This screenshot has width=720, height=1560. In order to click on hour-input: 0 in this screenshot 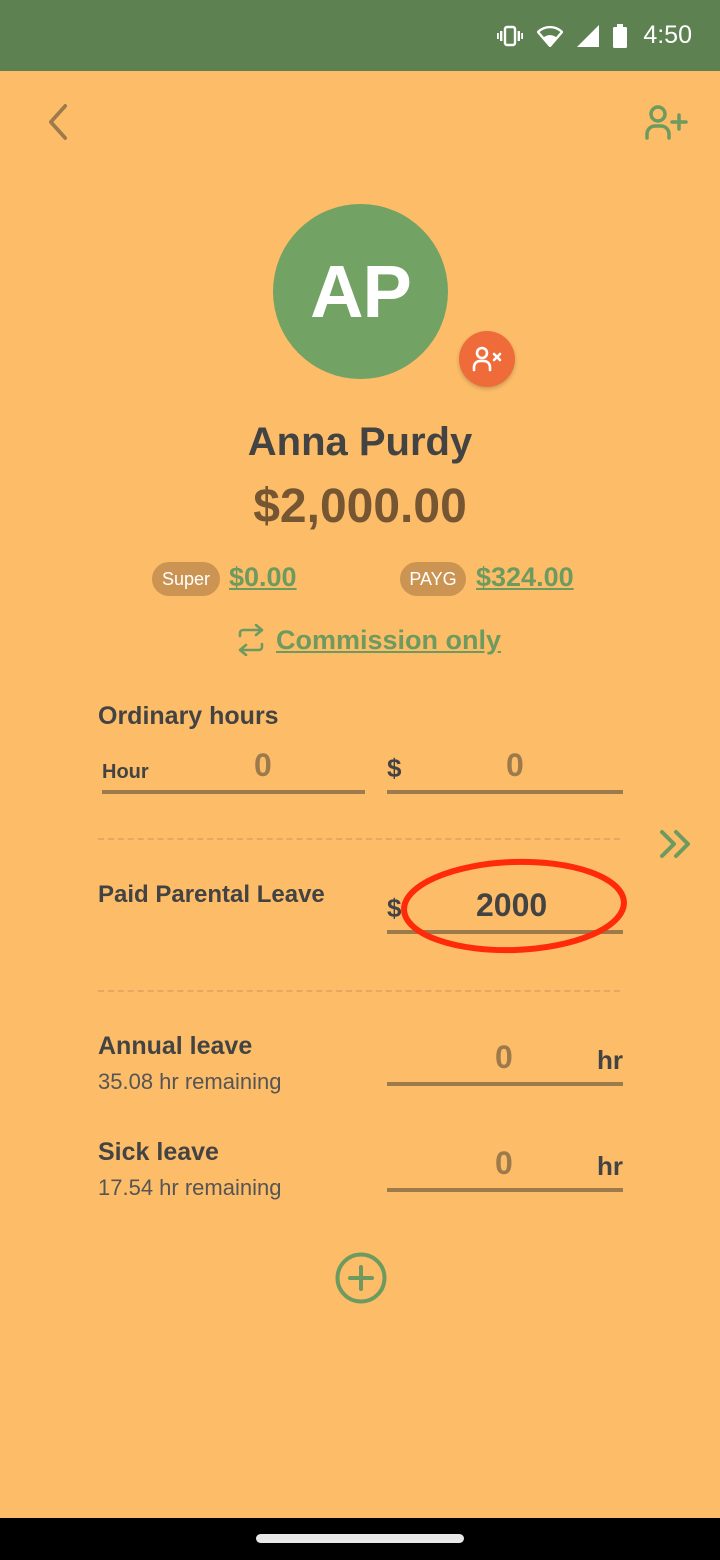, I will do `click(263, 765)`.